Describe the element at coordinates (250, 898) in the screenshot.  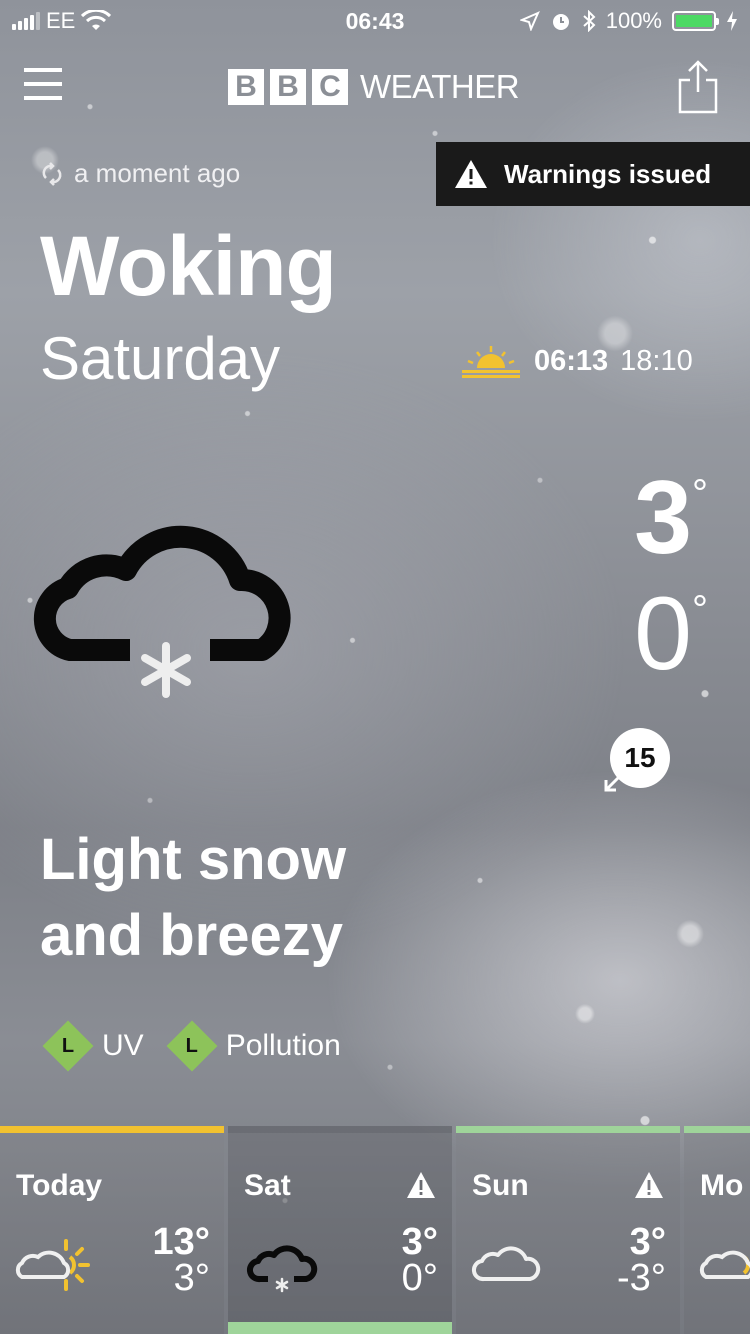
I see `weather-description: Light snow and breezy` at that location.